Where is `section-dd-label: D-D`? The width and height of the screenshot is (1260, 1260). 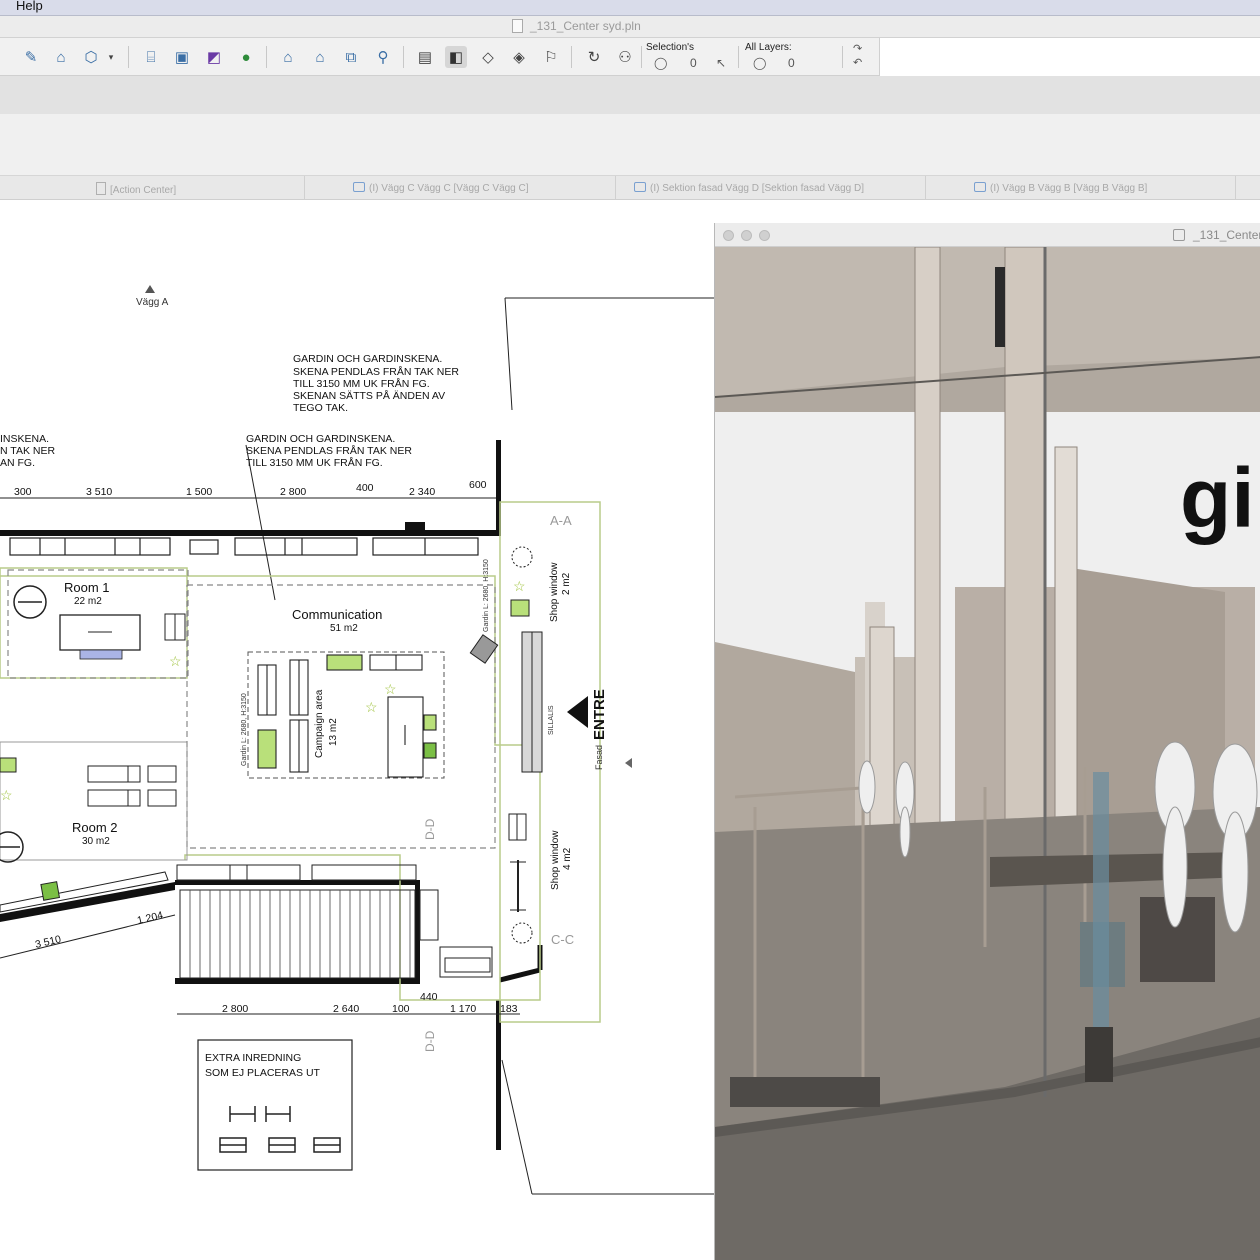
section-dd-label: D-D is located at coordinates (430, 1041).